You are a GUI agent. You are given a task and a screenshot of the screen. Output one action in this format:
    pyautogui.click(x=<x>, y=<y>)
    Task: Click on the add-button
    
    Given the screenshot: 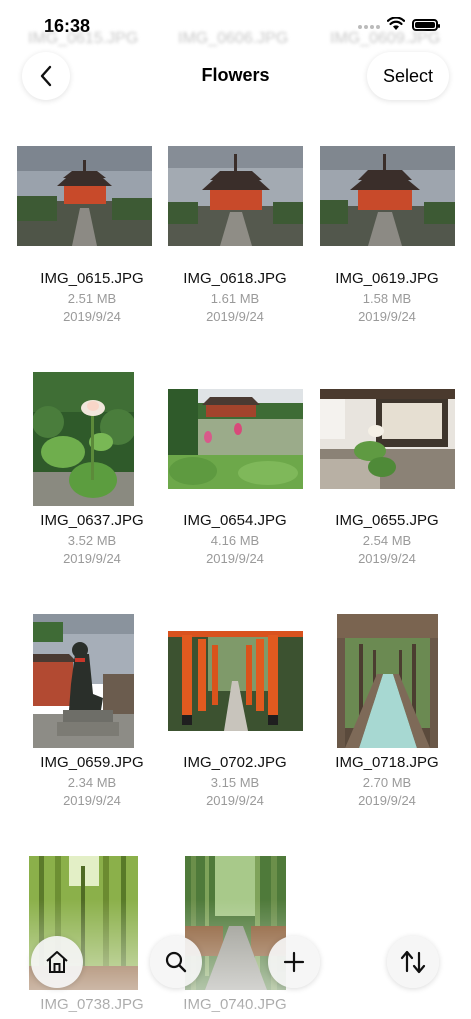 What is the action you would take?
    pyautogui.click(x=294, y=962)
    